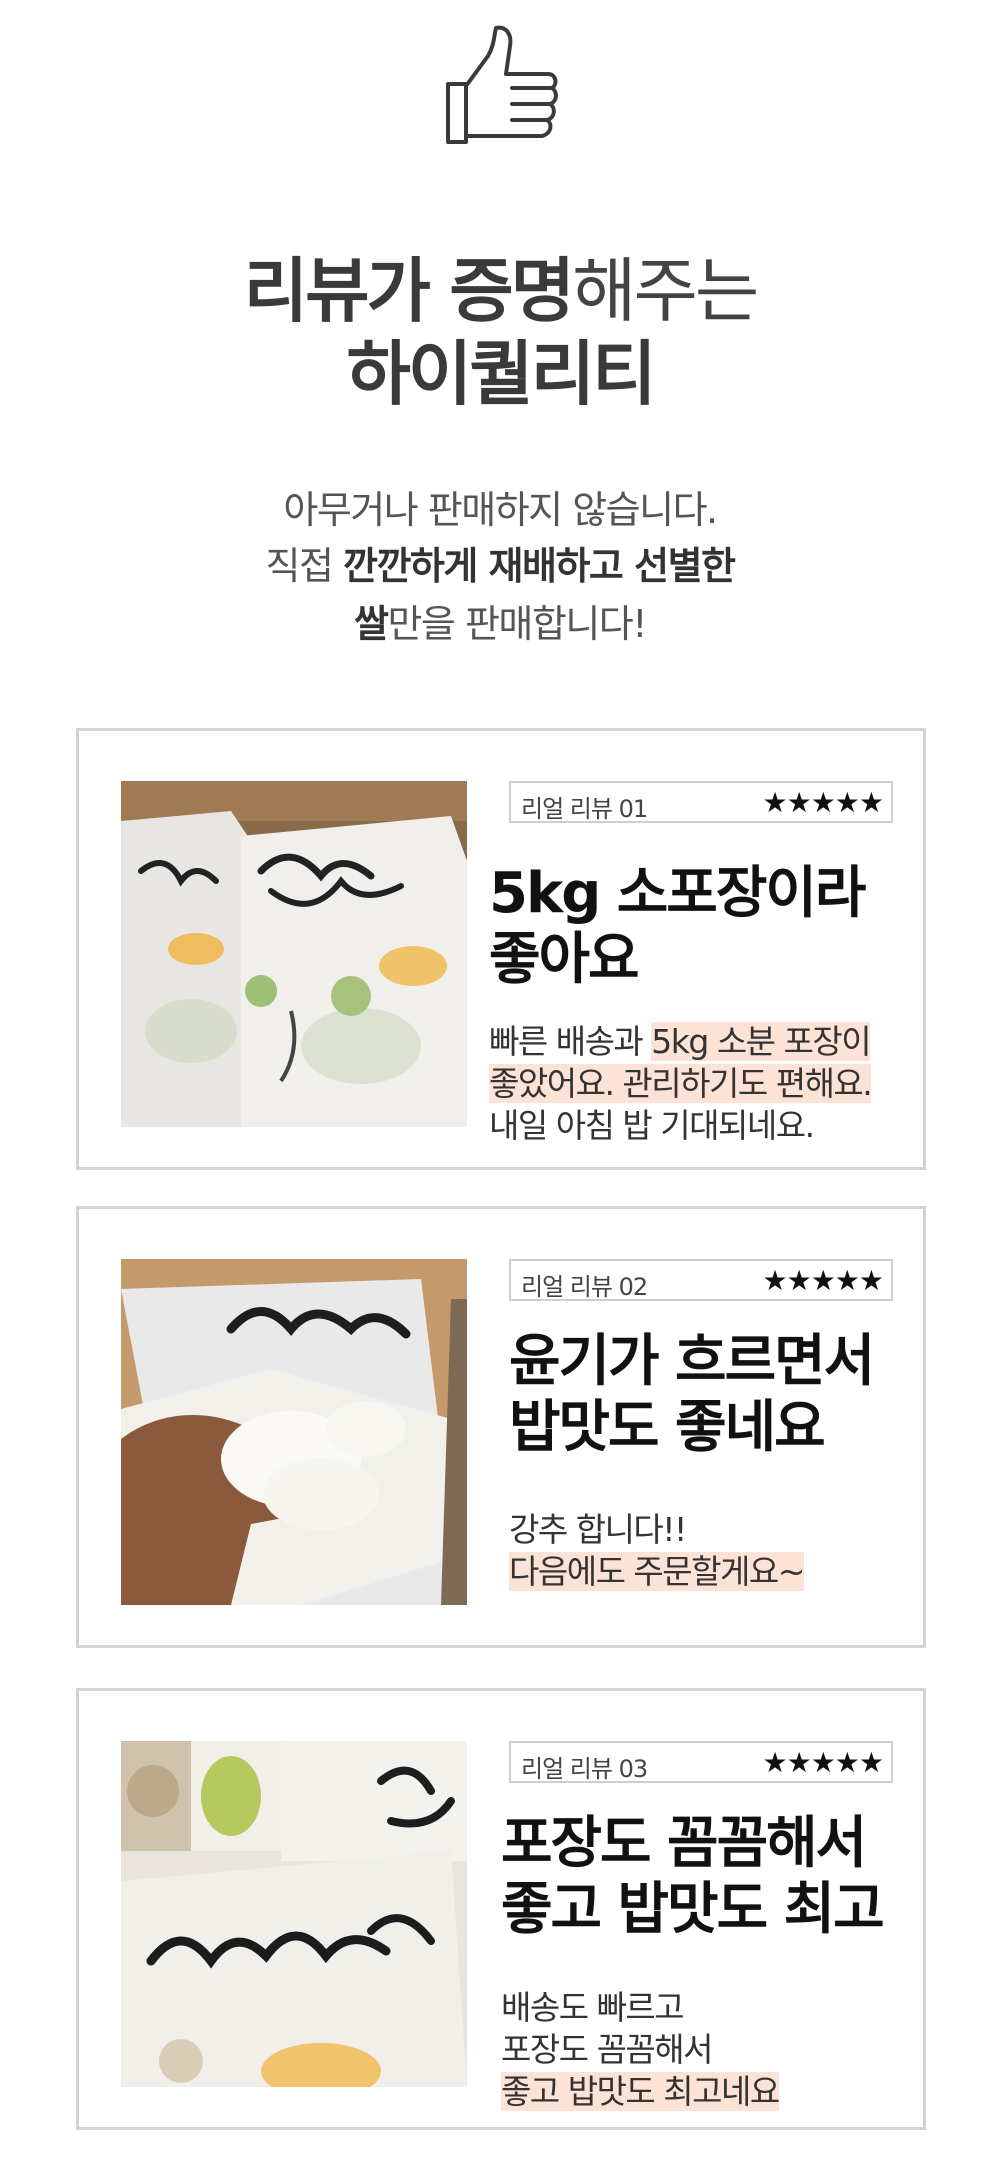 Image resolution: width=1000 pixels, height=2166 pixels. Describe the element at coordinates (667, 1427) in the screenshot. I see `review-title-line: 밥맛도 좋네요` at that location.